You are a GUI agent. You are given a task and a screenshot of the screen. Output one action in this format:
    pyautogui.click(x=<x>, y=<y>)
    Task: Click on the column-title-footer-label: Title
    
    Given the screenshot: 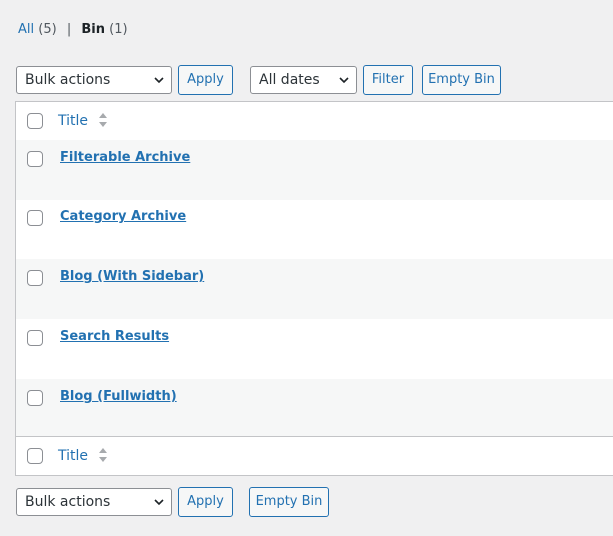 What is the action you would take?
    pyautogui.click(x=73, y=456)
    